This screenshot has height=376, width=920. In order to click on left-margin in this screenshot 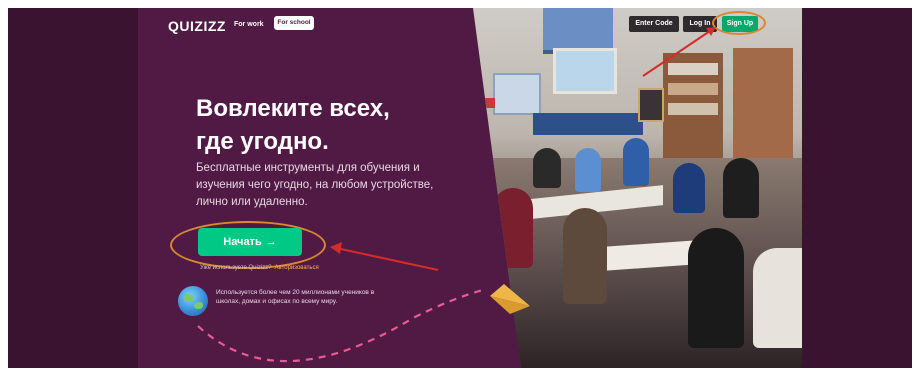, I will do `click(73, 188)`.